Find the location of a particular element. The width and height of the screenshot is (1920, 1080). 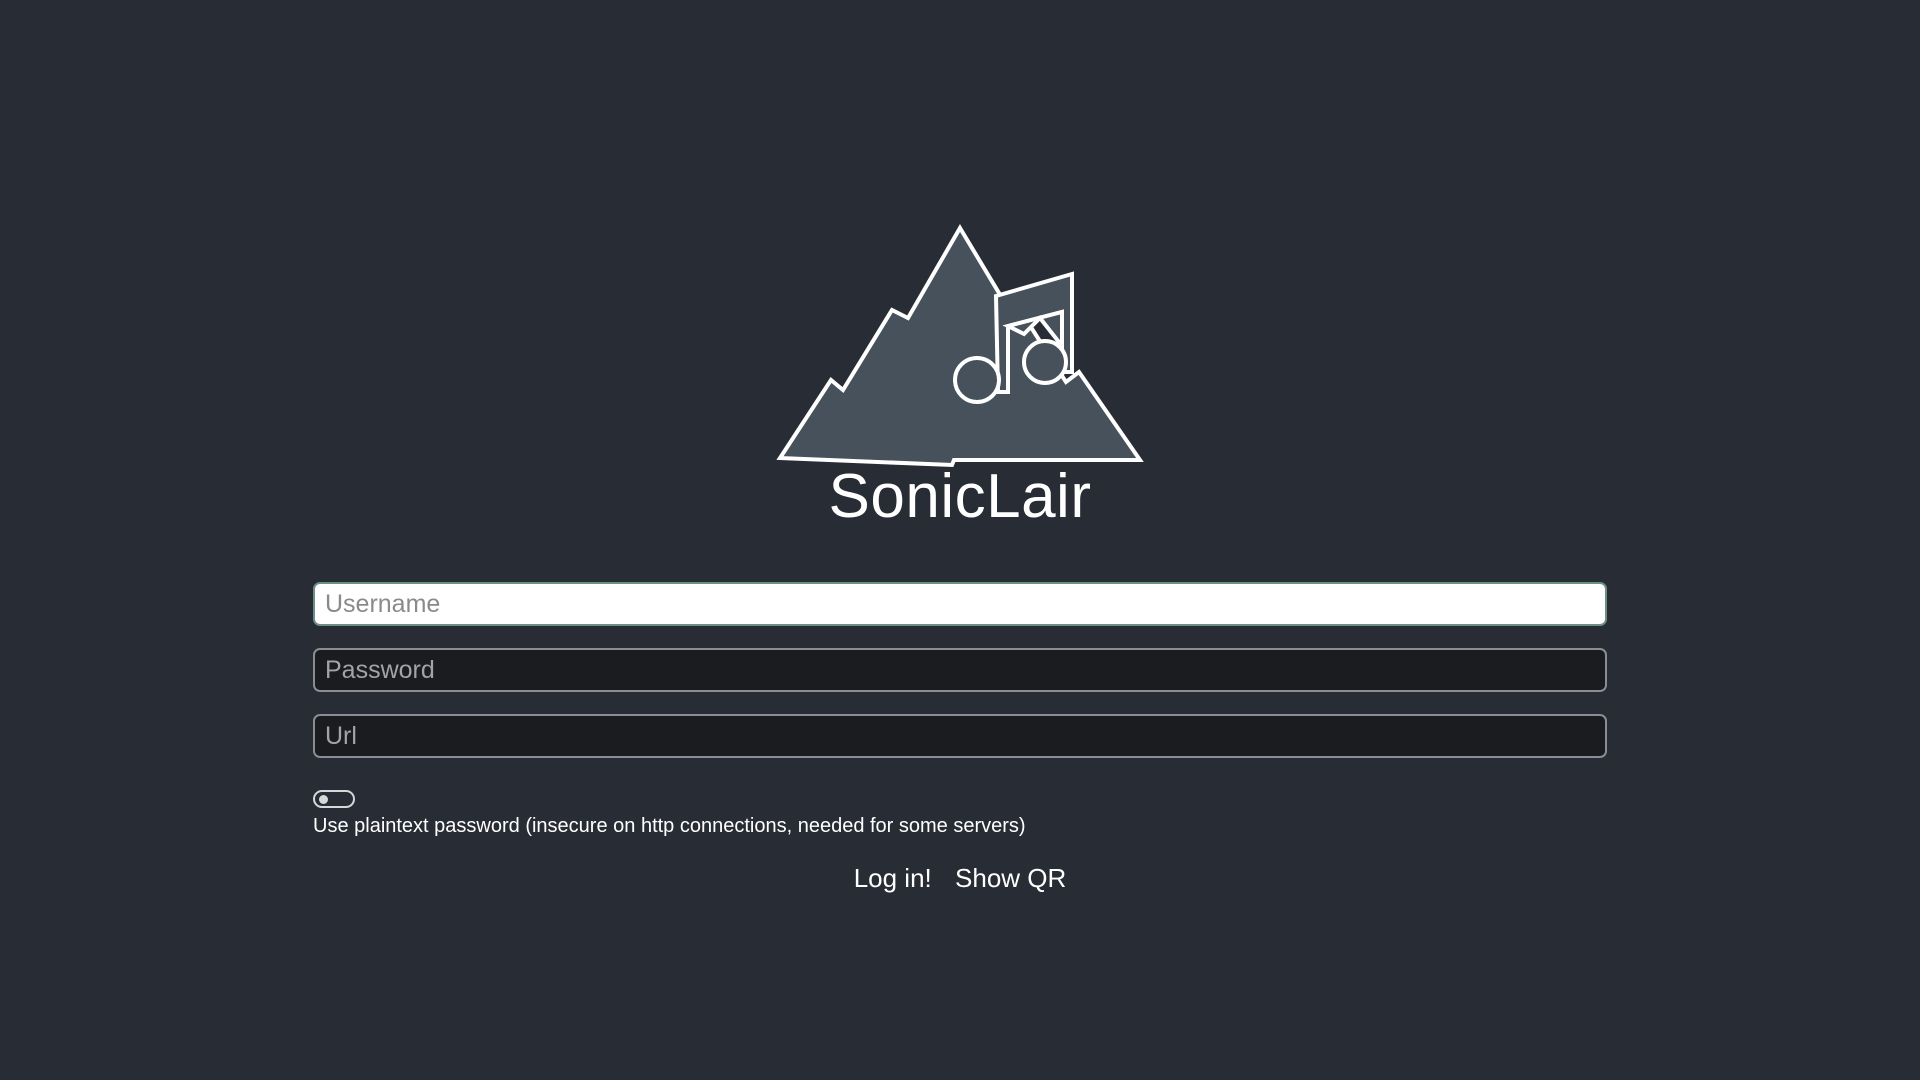

url-input is located at coordinates (960, 736).